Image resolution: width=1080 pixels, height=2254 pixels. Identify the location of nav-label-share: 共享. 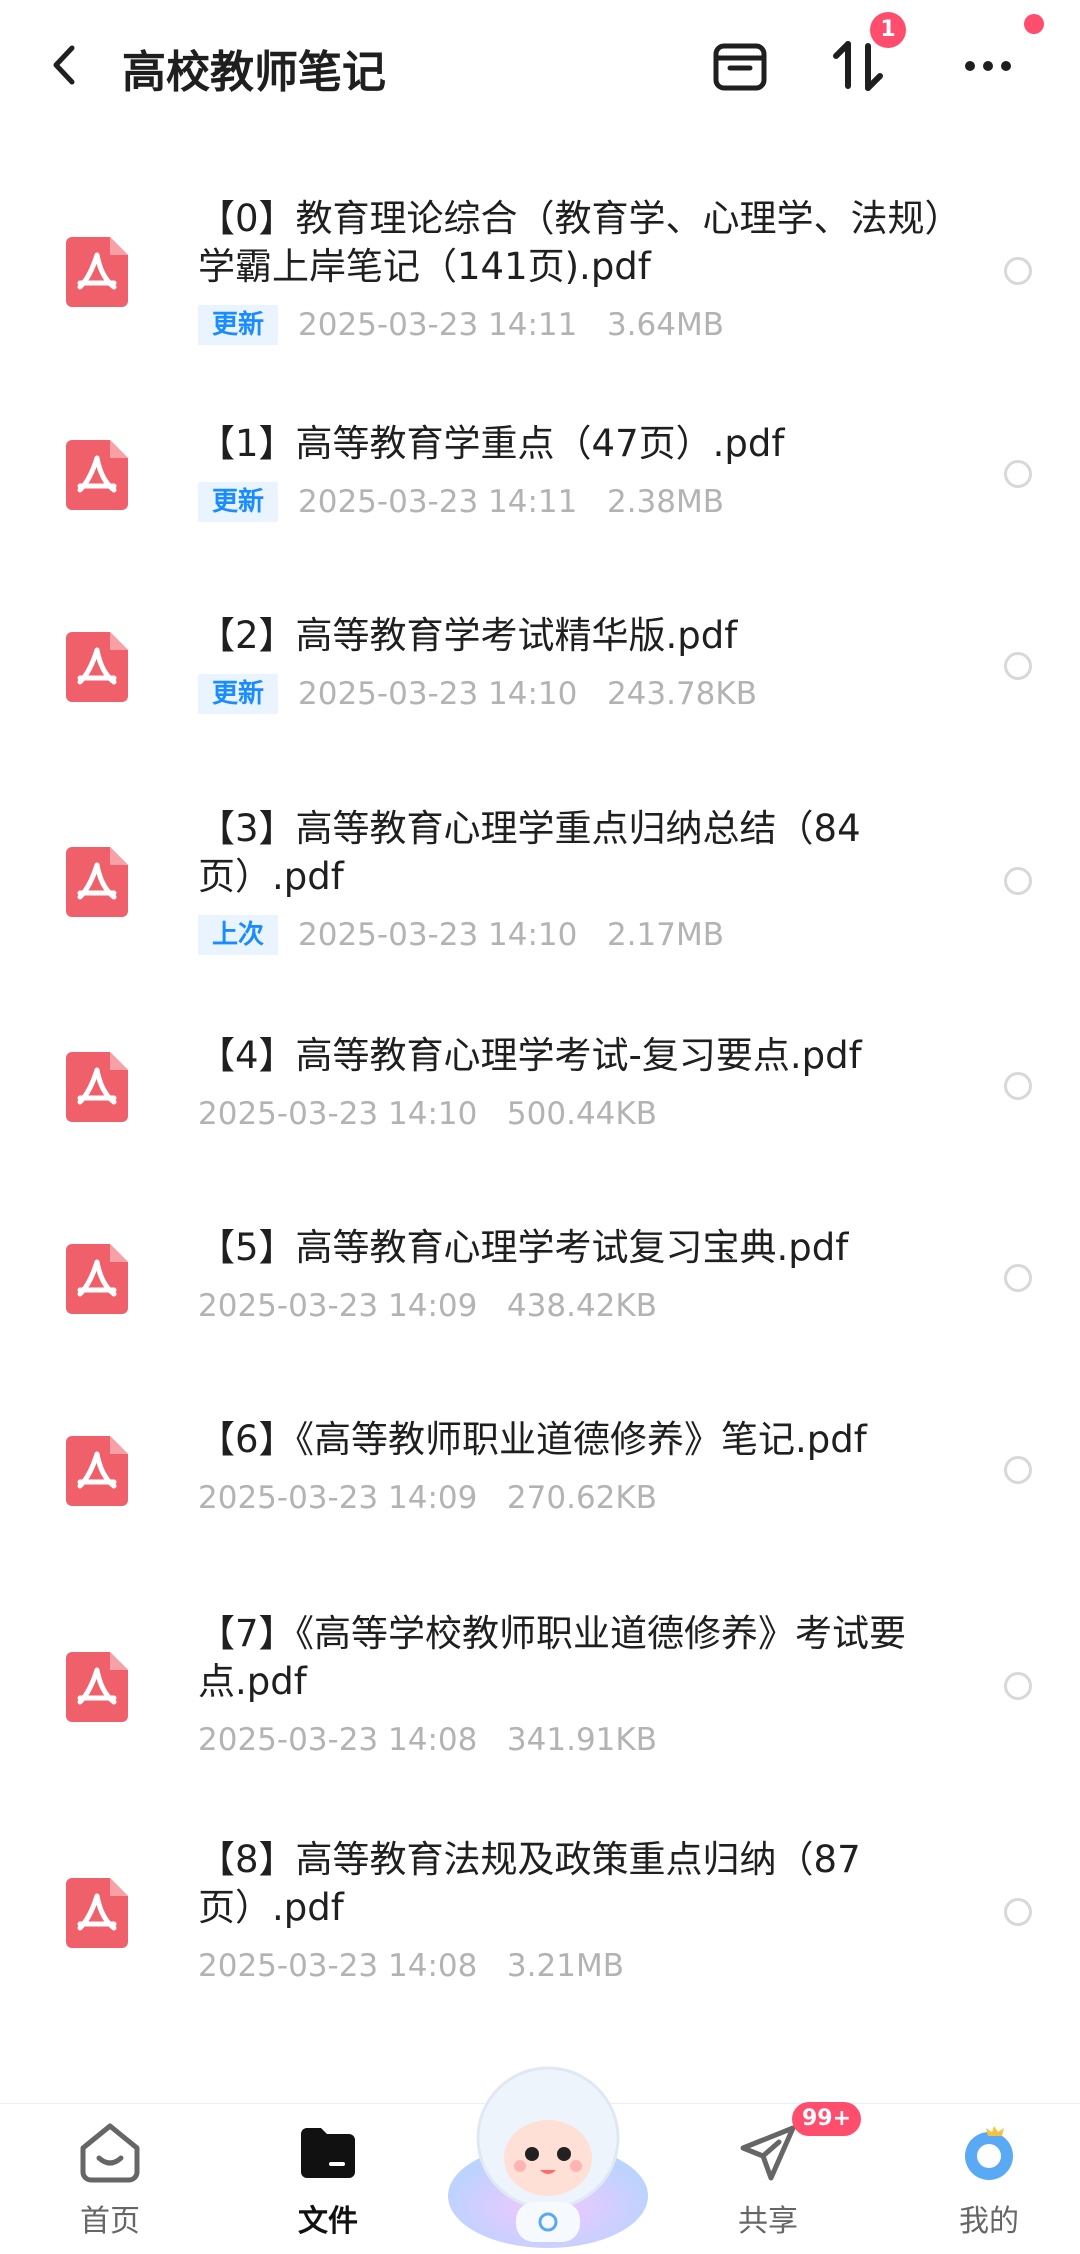
(768, 2221).